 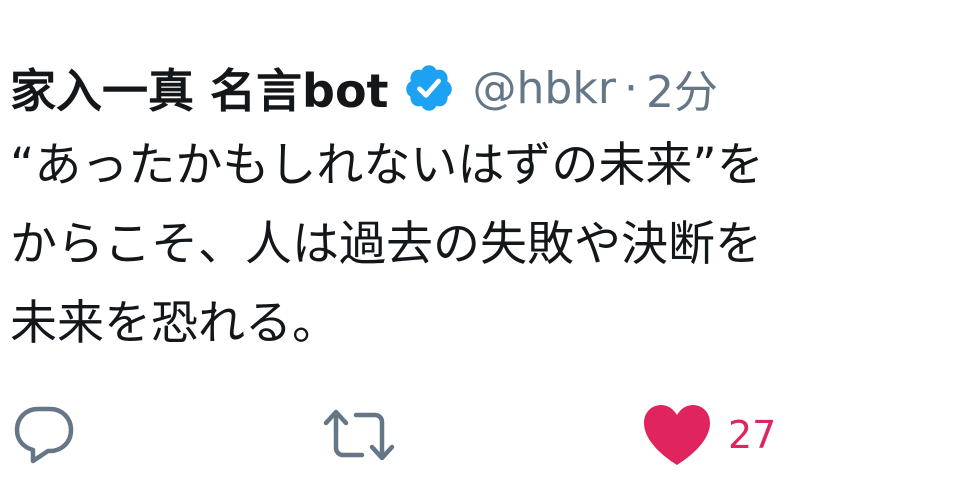 What do you see at coordinates (387, 165) in the screenshot?
I see `tweet-text-line: “あったかもしれないはずの未来”を` at bounding box center [387, 165].